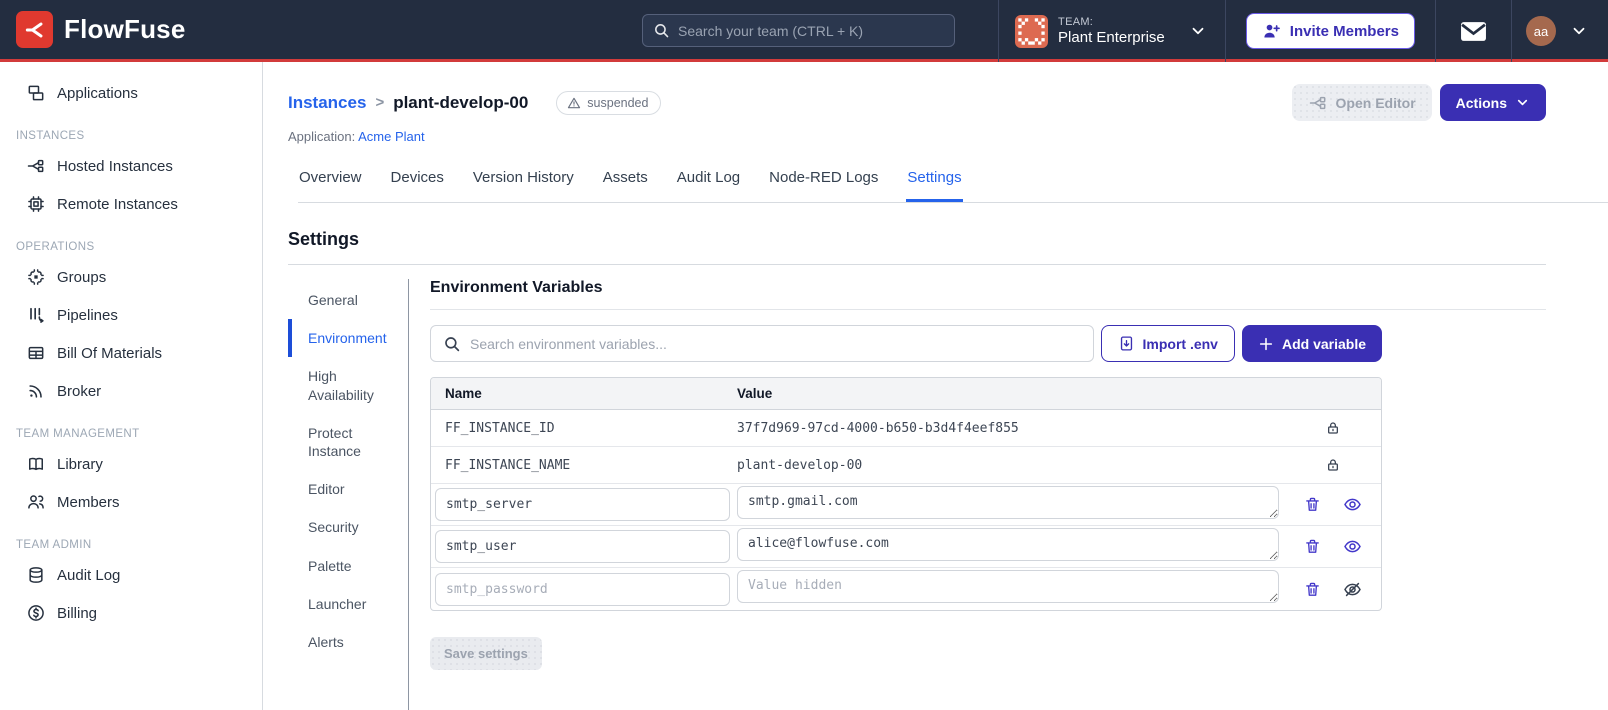  I want to click on add-variable-button: Add variable, so click(1311, 343).